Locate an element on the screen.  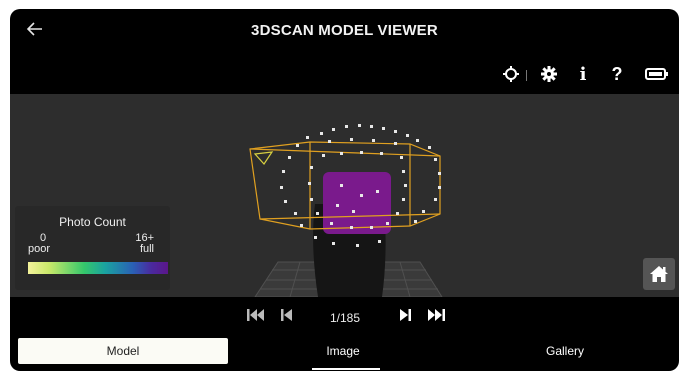
info-button: i is located at coordinates (583, 74).